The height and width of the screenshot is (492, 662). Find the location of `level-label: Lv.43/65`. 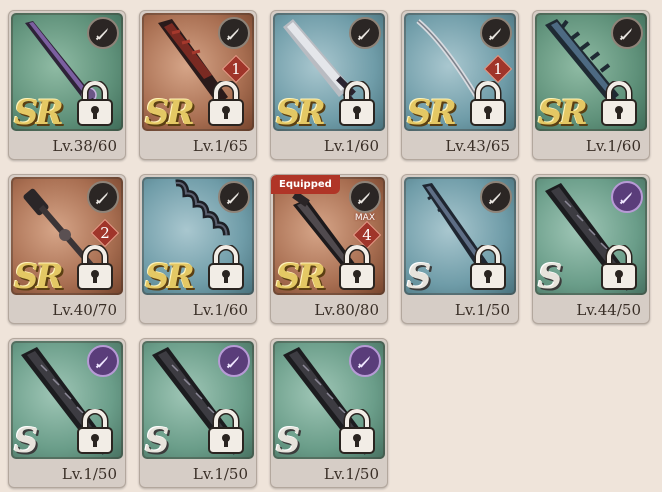

level-label: Lv.43/65 is located at coordinates (477, 146).